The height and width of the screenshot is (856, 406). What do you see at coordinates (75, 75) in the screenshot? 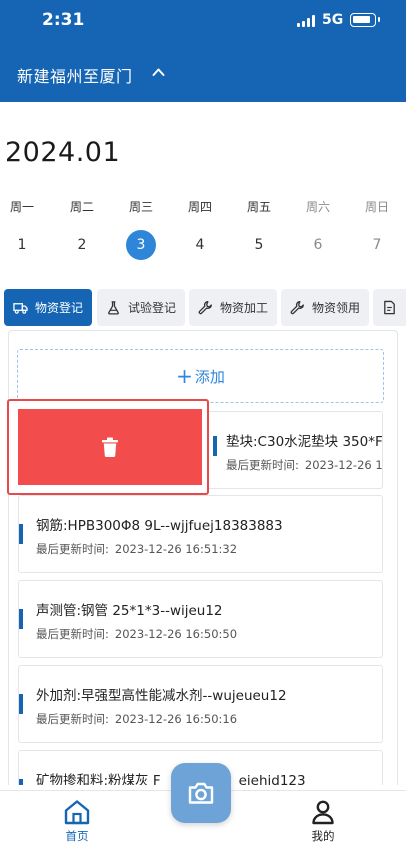
I see `project-title: 新建福州至厦门` at bounding box center [75, 75].